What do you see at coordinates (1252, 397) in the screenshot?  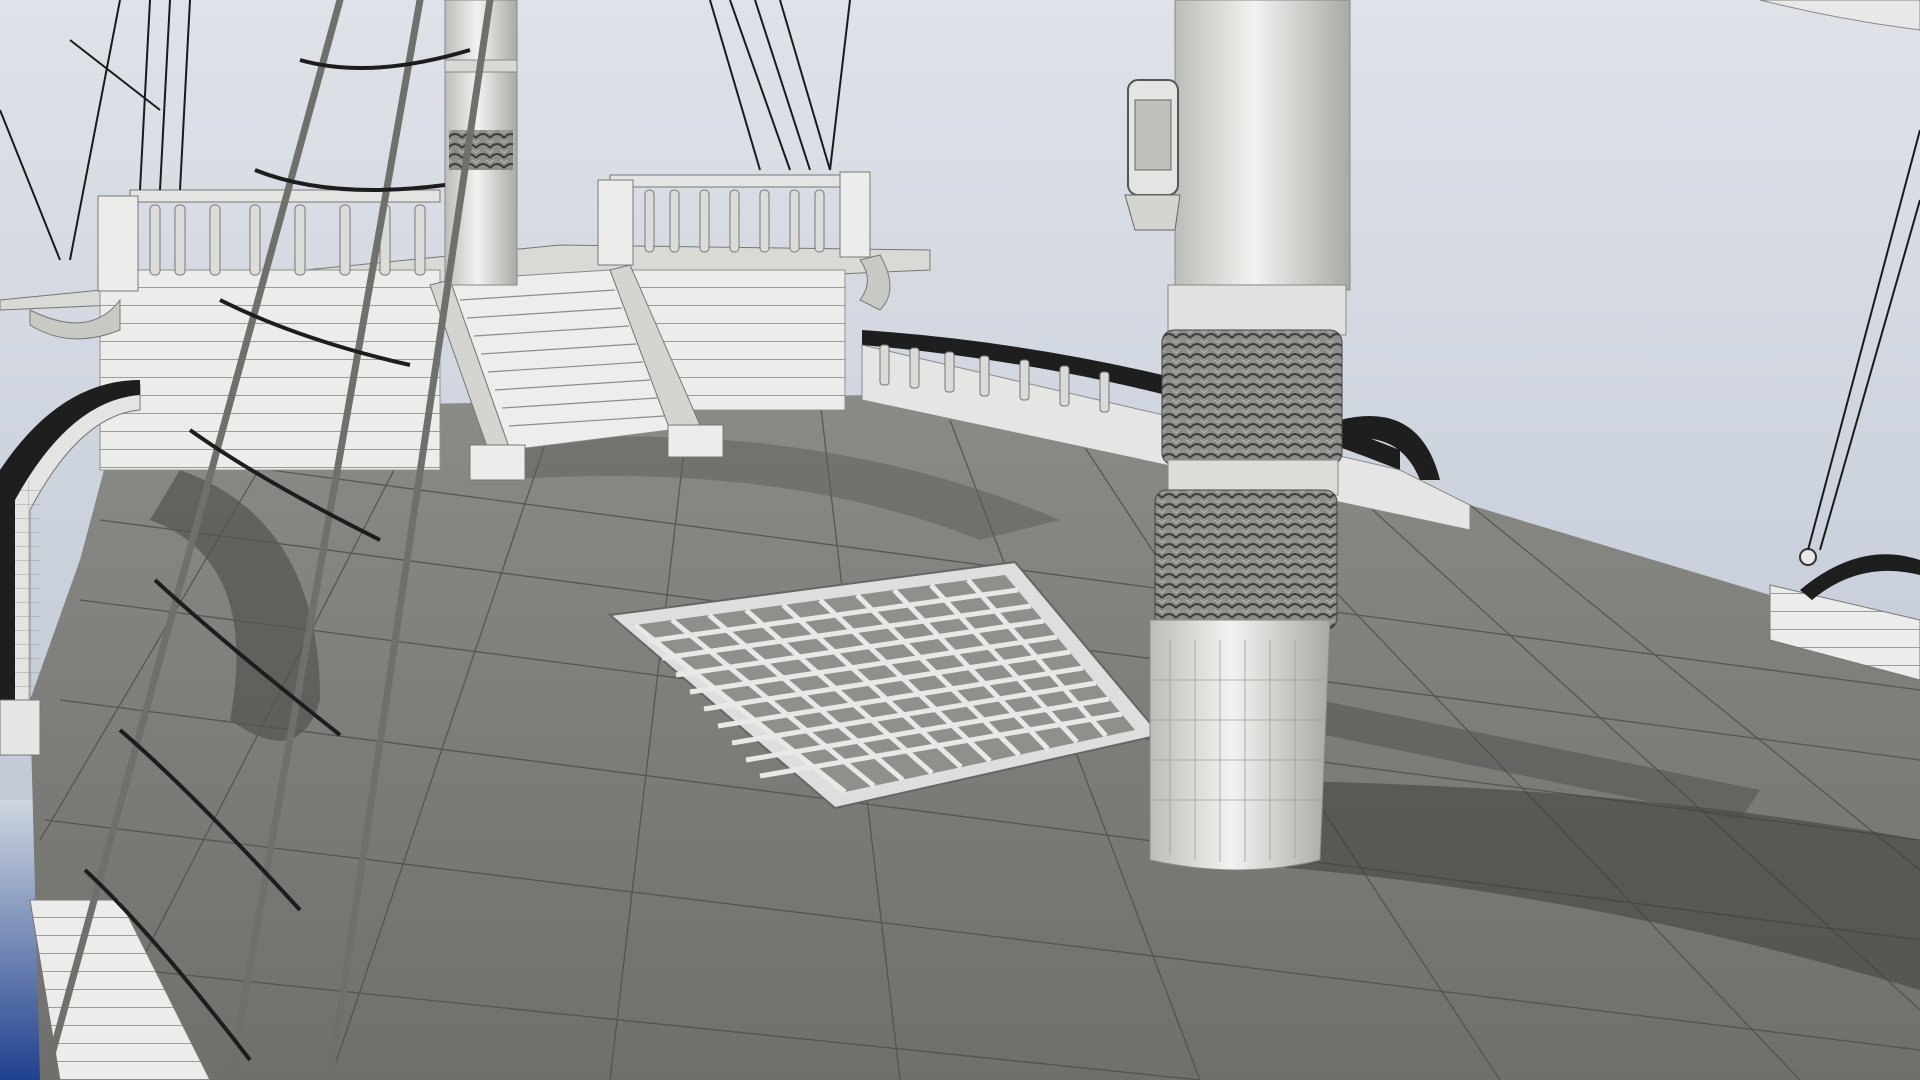 I see `rope-coil-upper` at bounding box center [1252, 397].